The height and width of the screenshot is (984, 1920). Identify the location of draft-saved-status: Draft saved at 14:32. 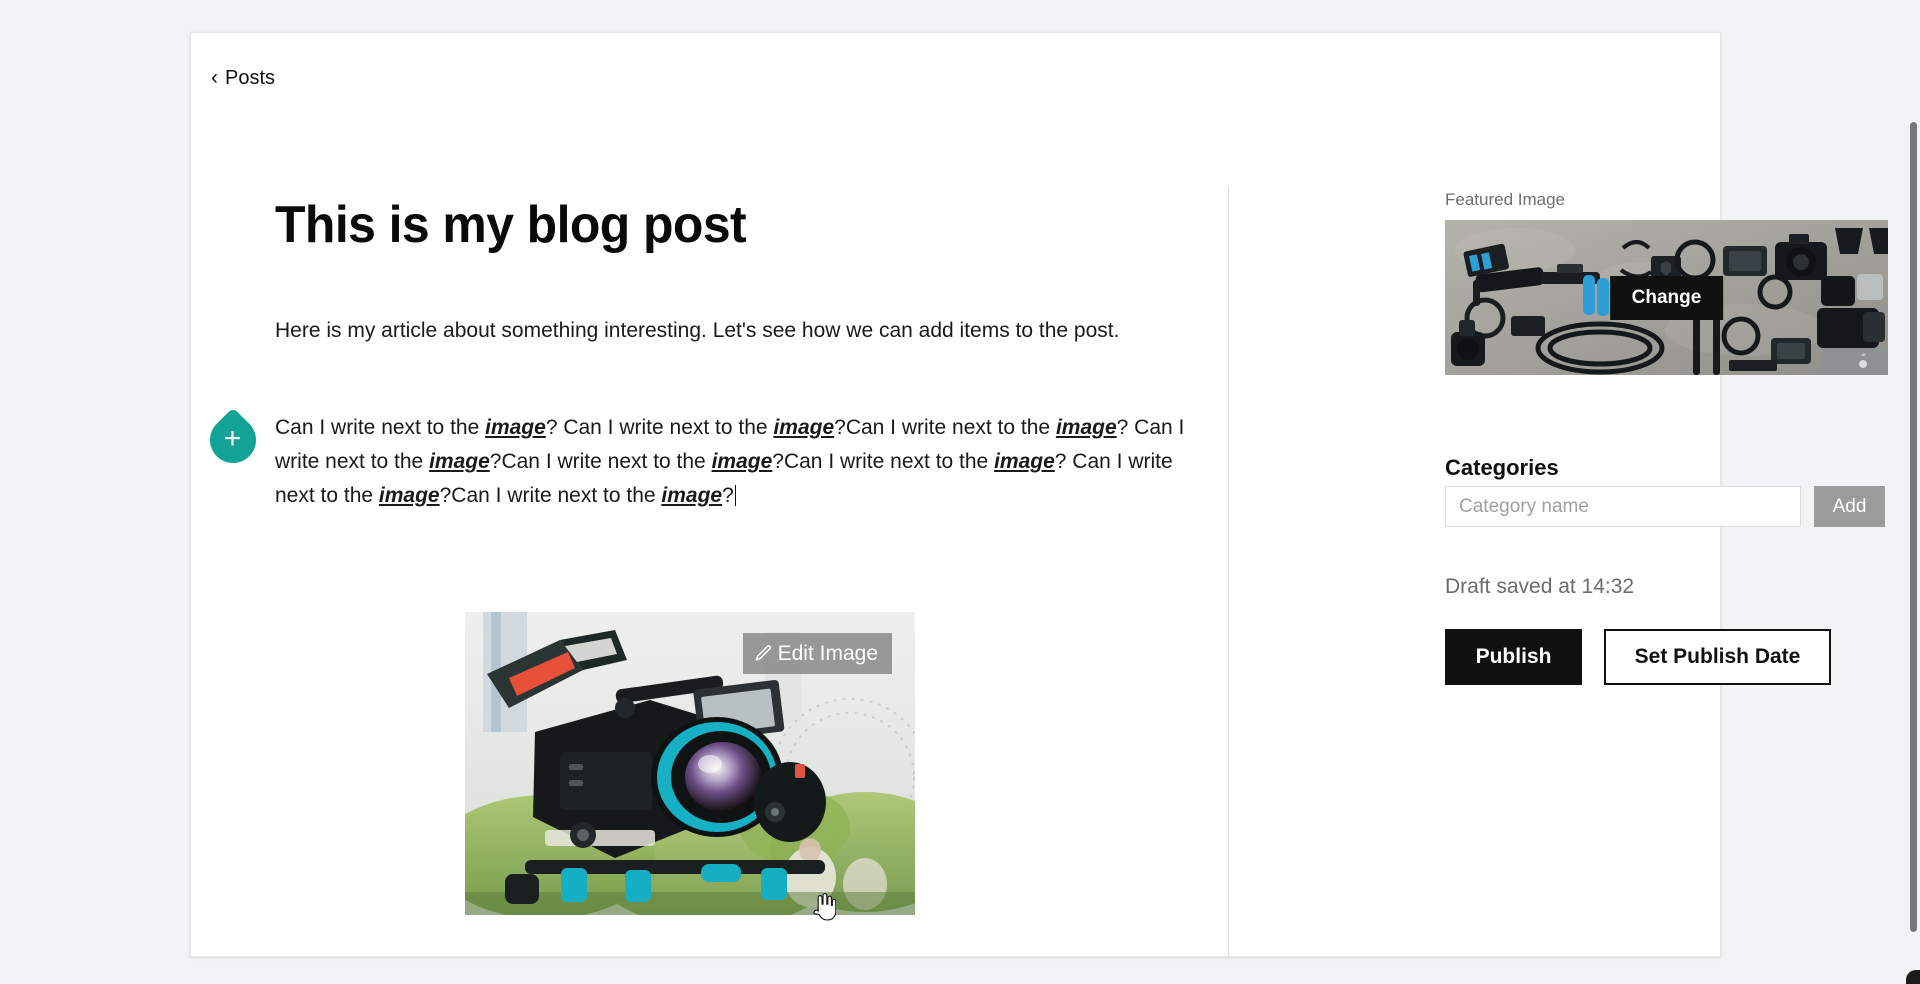
(1540, 586).